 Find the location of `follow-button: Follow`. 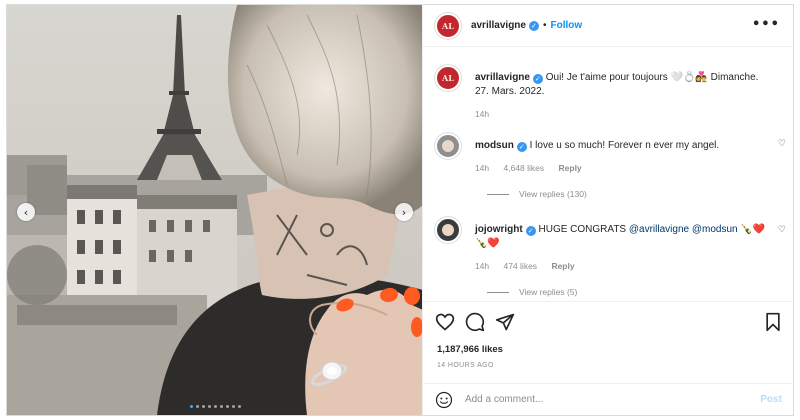

follow-button: Follow is located at coordinates (566, 25).